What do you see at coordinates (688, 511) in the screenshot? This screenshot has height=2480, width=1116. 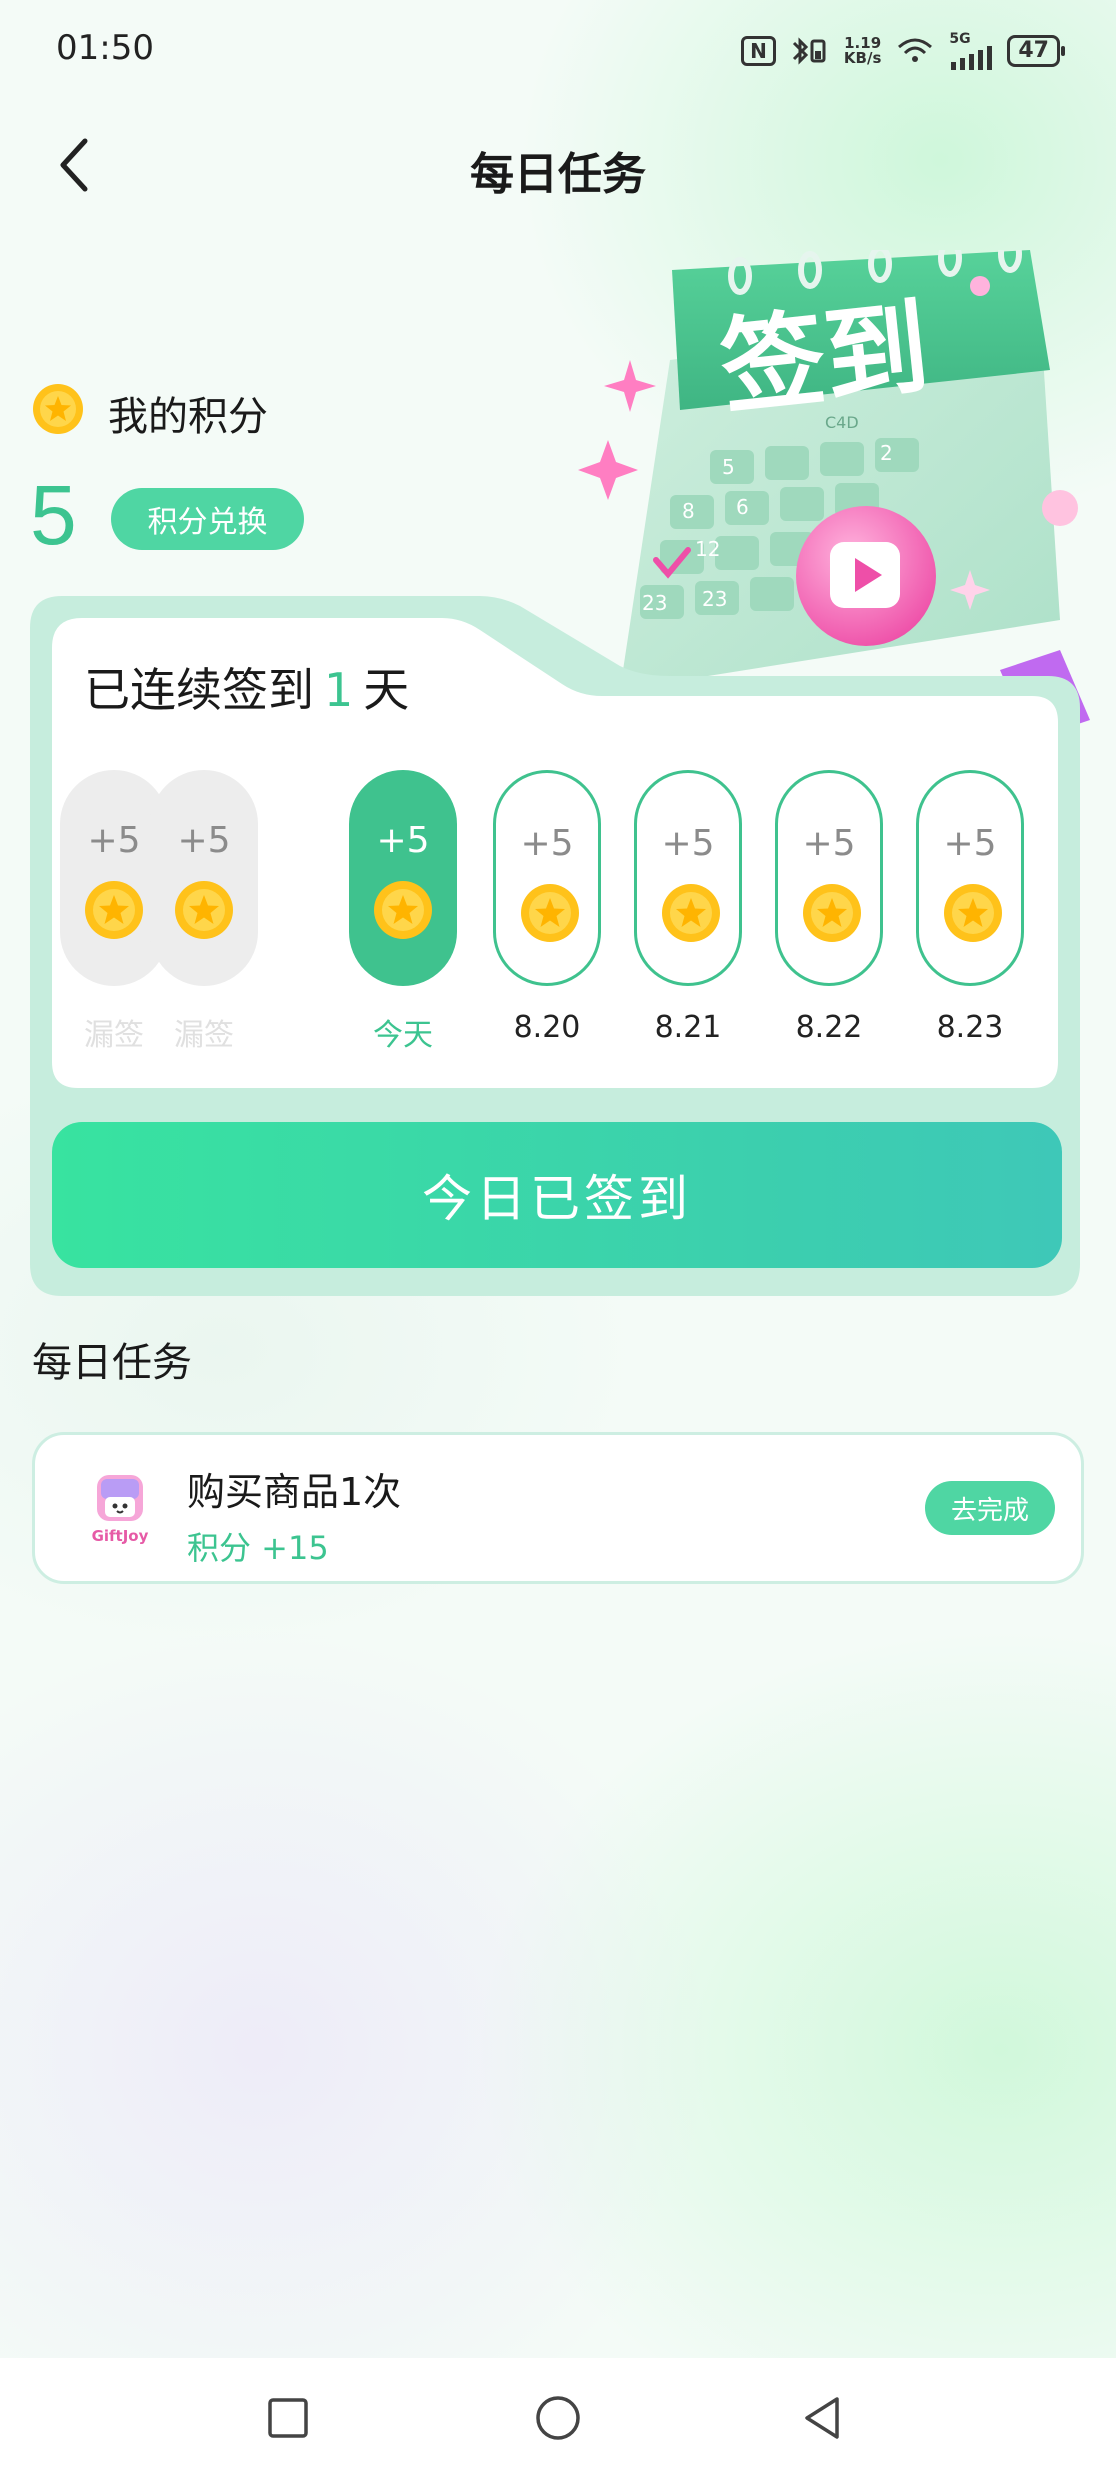 I see `svg-text: 8` at bounding box center [688, 511].